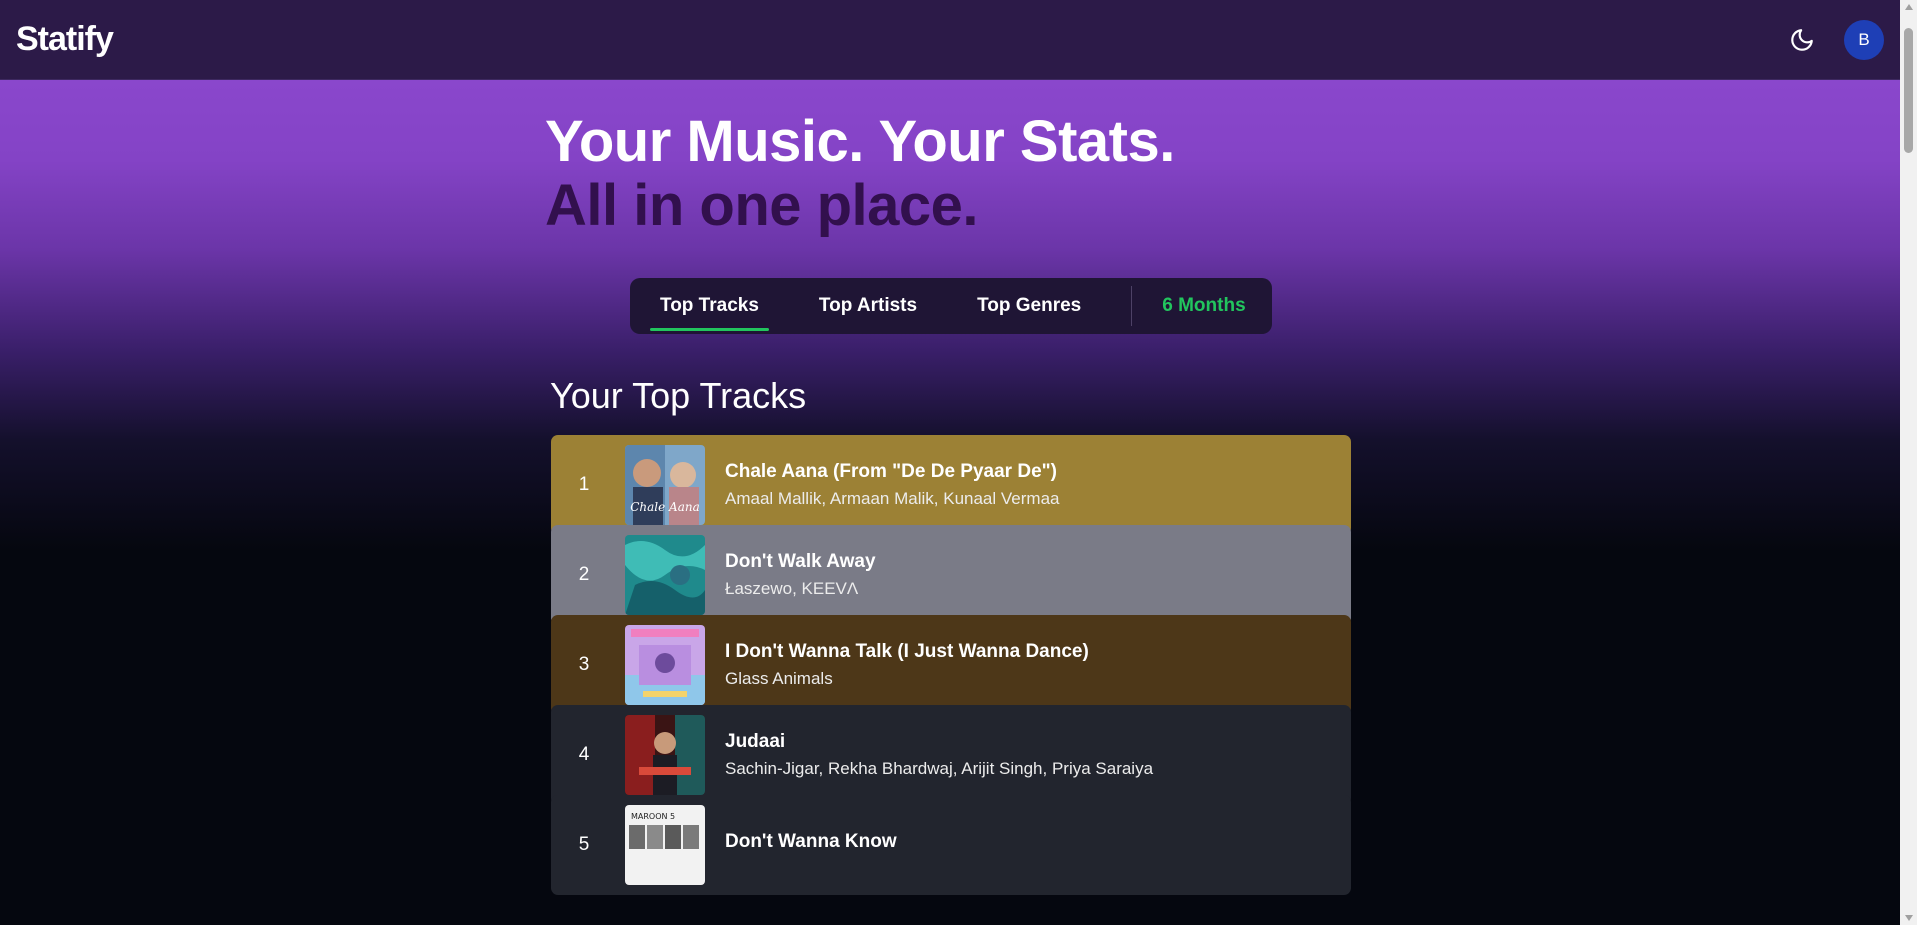 The height and width of the screenshot is (925, 1917). I want to click on track-info: Don't Wanna Know, so click(811, 845).